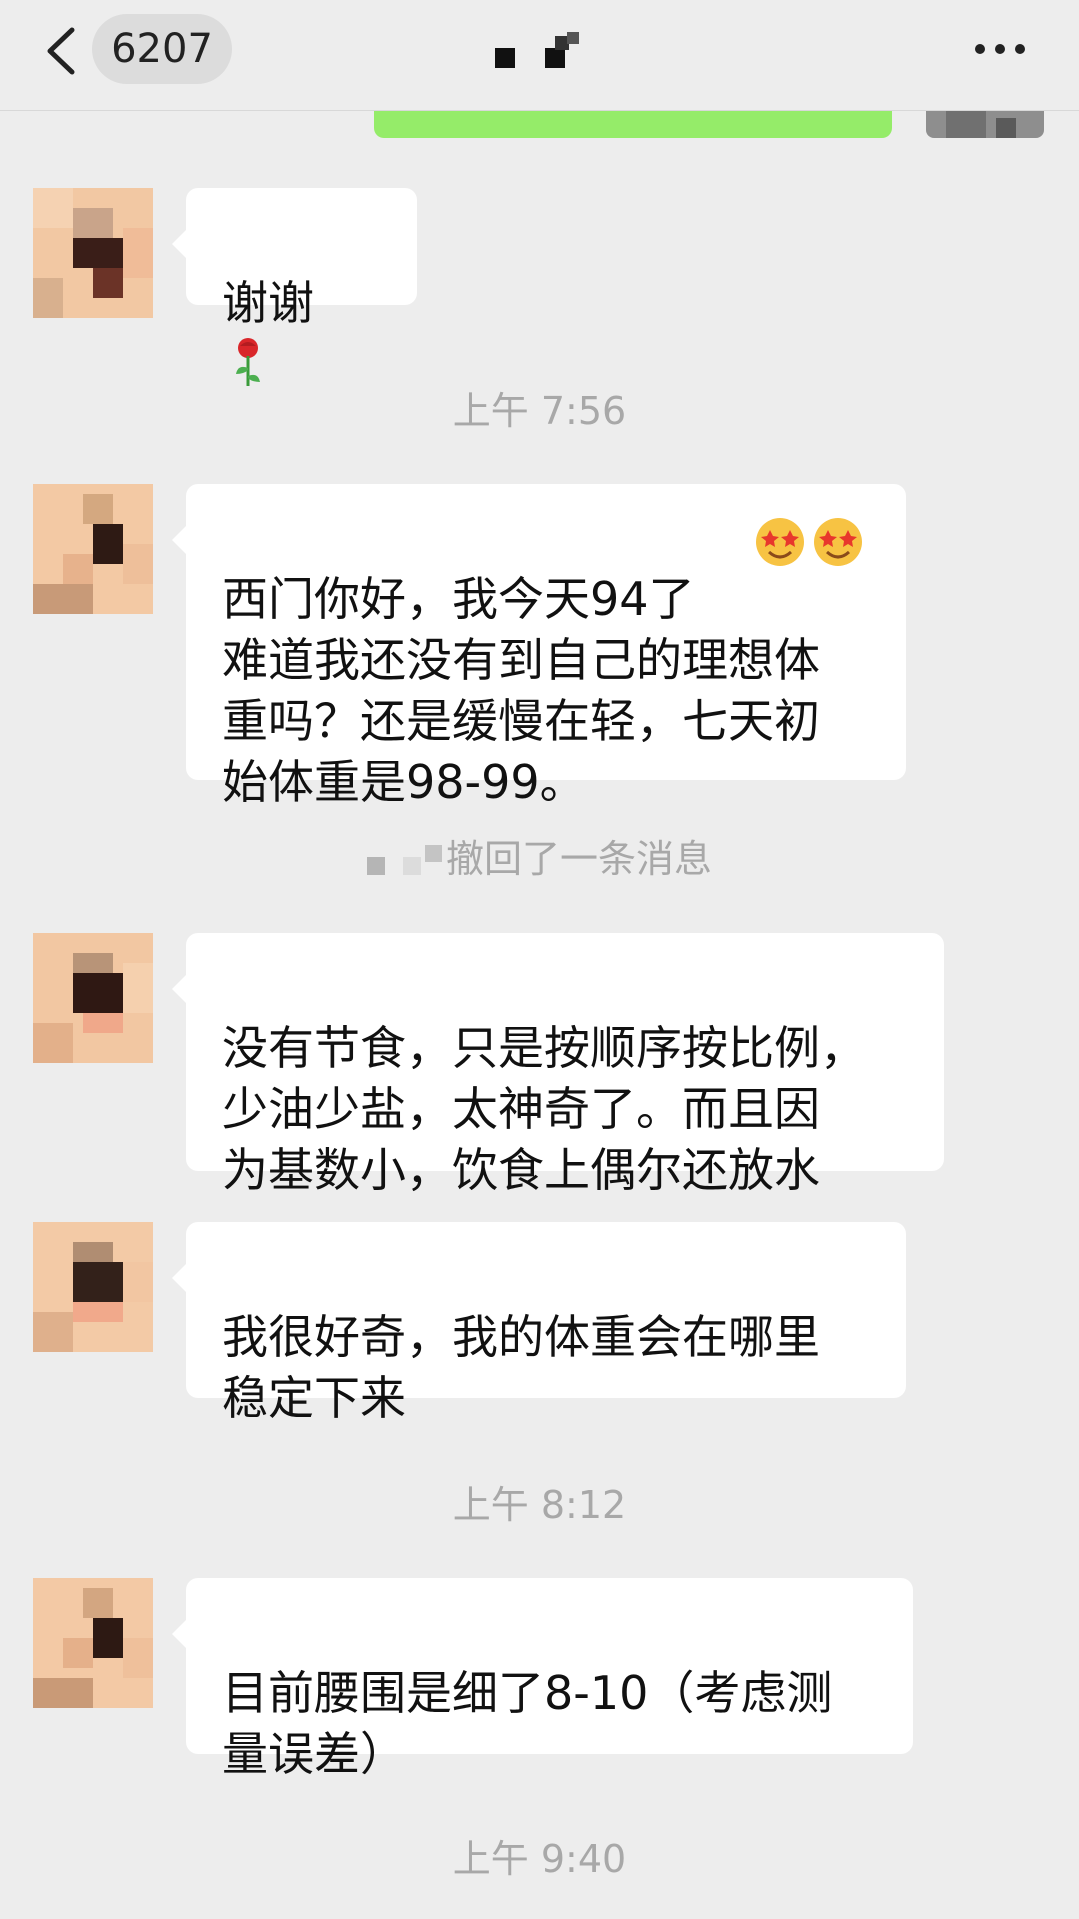 This screenshot has height=1919, width=1079. I want to click on timestamp: 上午 9:40, so click(539, 1859).